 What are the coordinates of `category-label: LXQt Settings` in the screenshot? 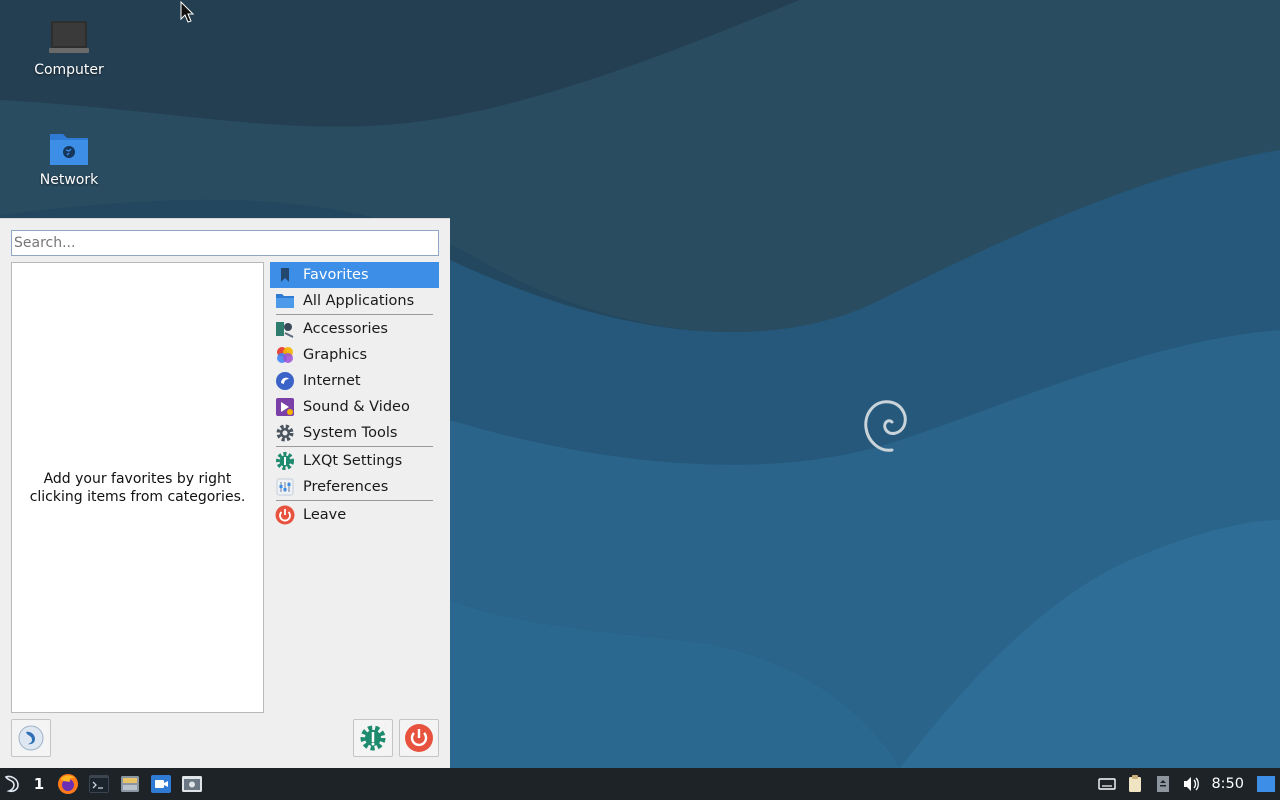 It's located at (353, 461).